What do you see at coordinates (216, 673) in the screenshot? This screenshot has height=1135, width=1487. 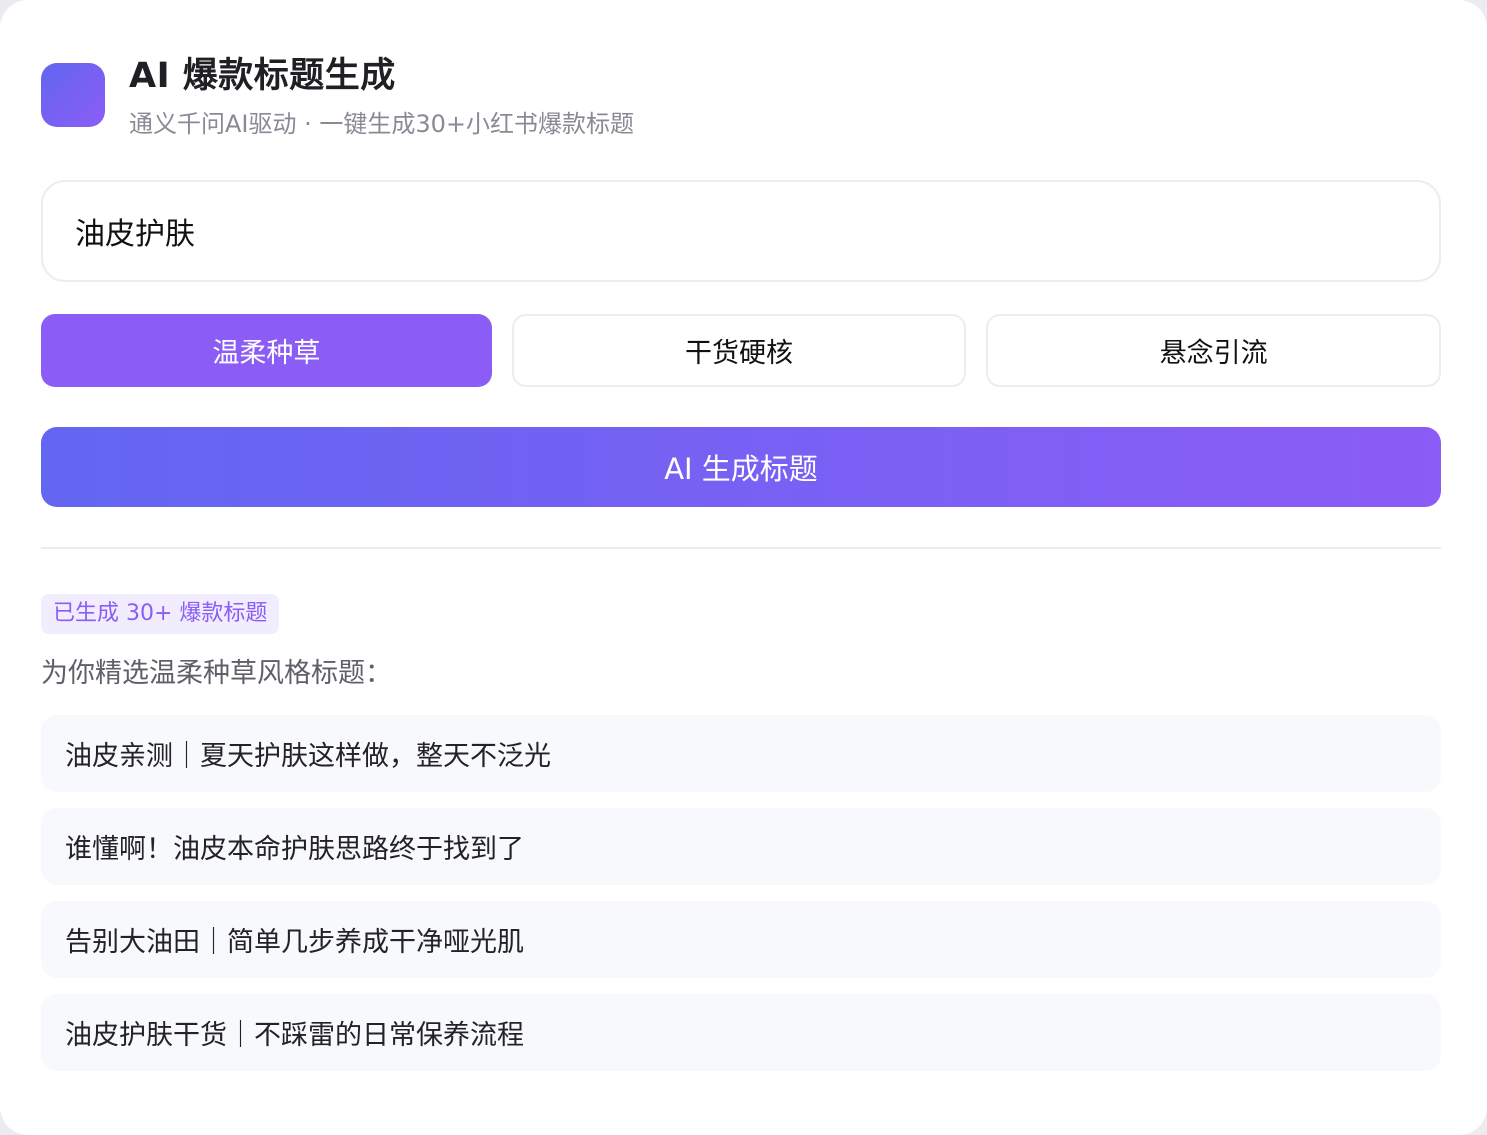 I see `results-section-title: 为你精选温柔种草风格标题：` at bounding box center [216, 673].